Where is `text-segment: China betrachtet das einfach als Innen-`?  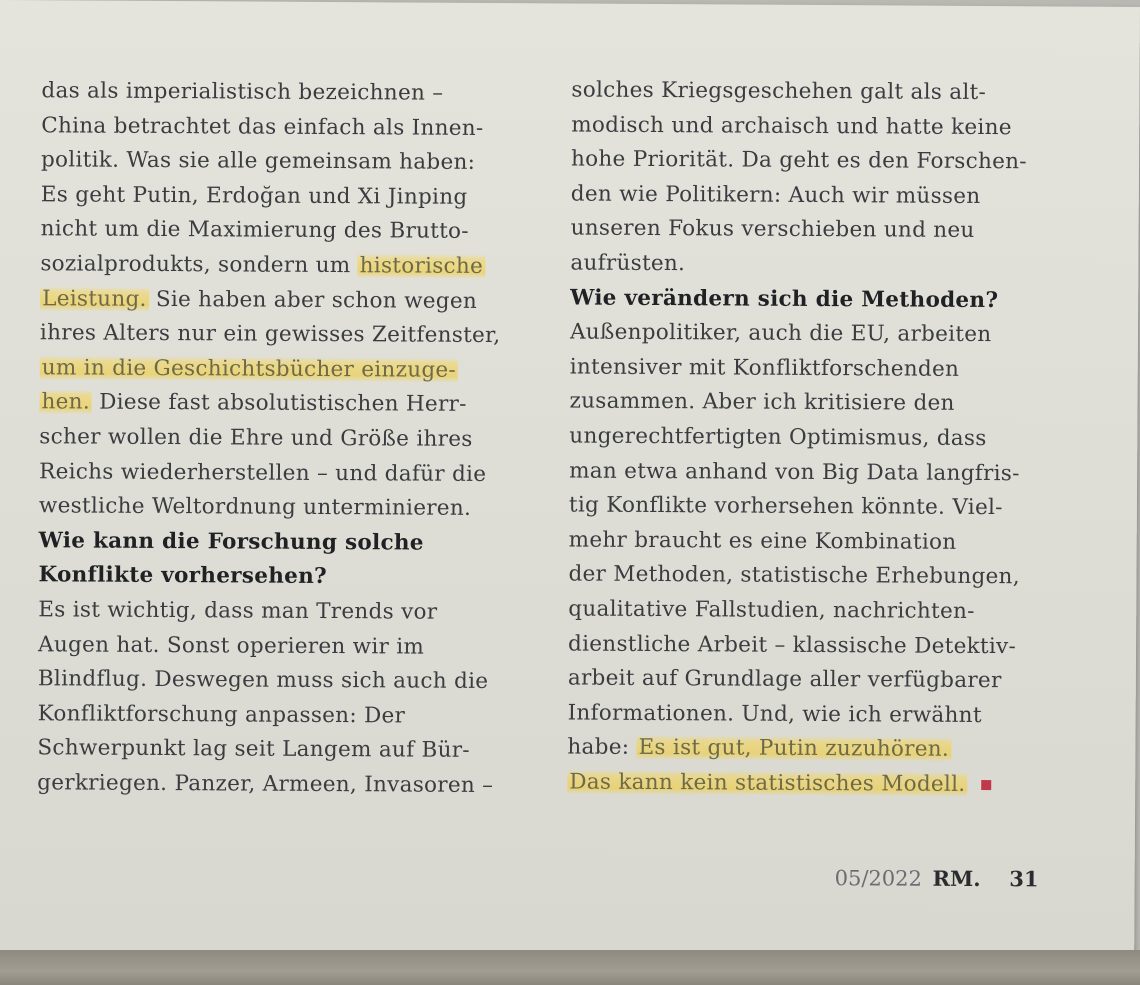
text-segment: China betrachtet das einfach als Innen- is located at coordinates (262, 126).